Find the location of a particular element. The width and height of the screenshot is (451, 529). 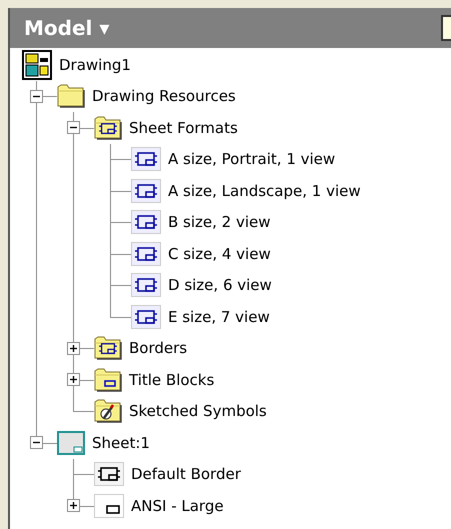

tree-item-label: A size, Portrait, 1 view is located at coordinates (252, 159).